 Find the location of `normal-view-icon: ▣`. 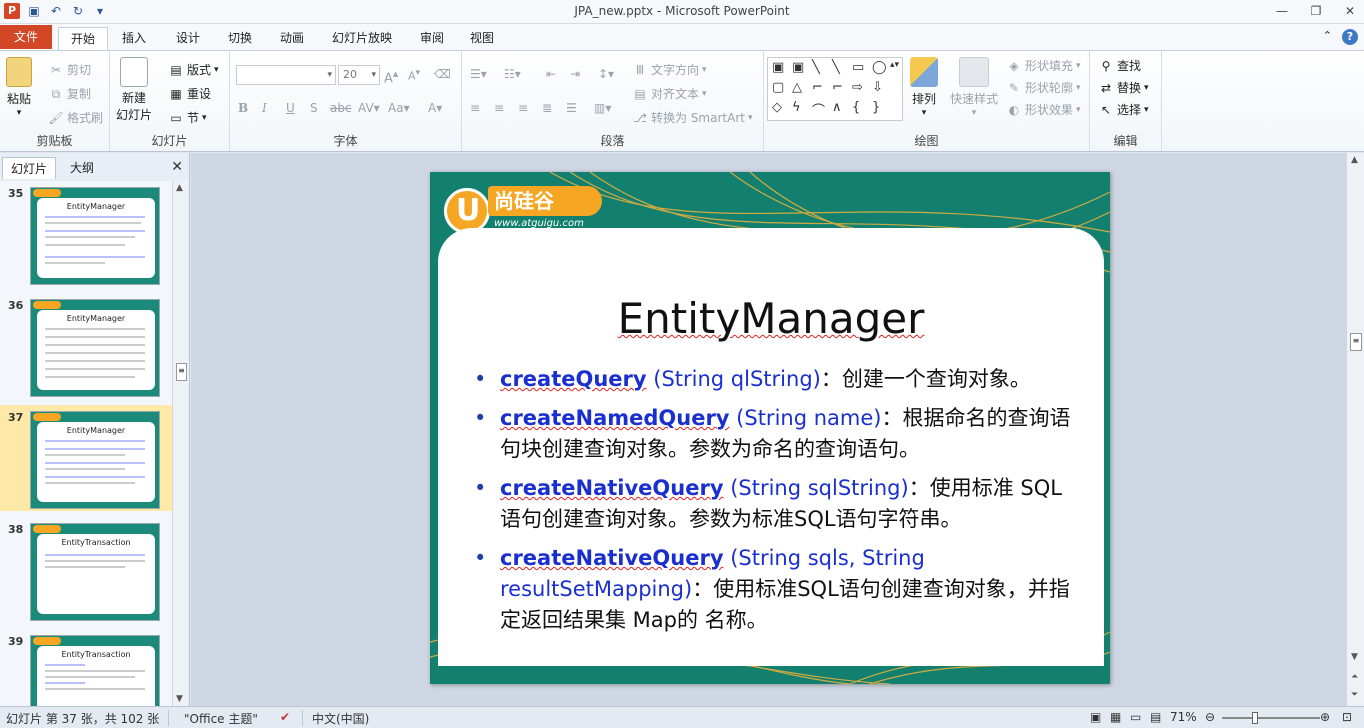

normal-view-icon: ▣ is located at coordinates (1095, 717).